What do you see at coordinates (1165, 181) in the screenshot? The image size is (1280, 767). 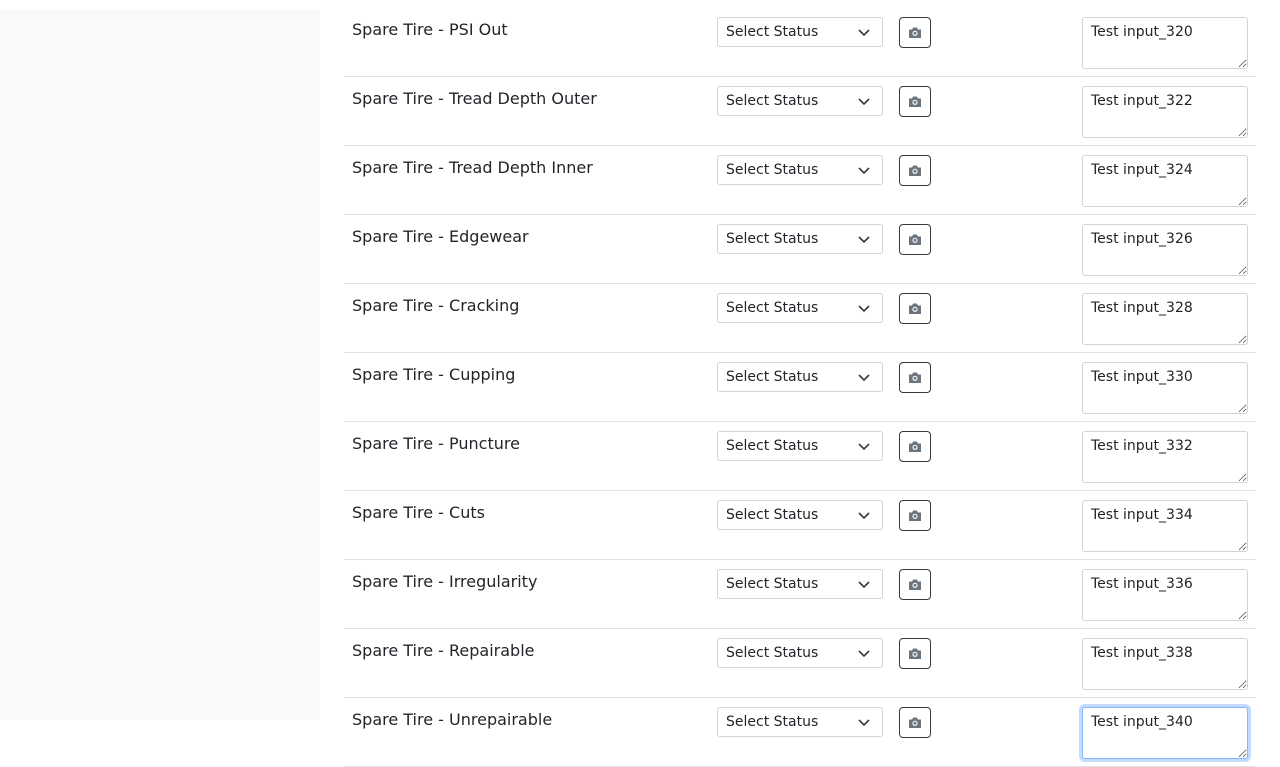 I see `notes-textarea: Test input_324` at bounding box center [1165, 181].